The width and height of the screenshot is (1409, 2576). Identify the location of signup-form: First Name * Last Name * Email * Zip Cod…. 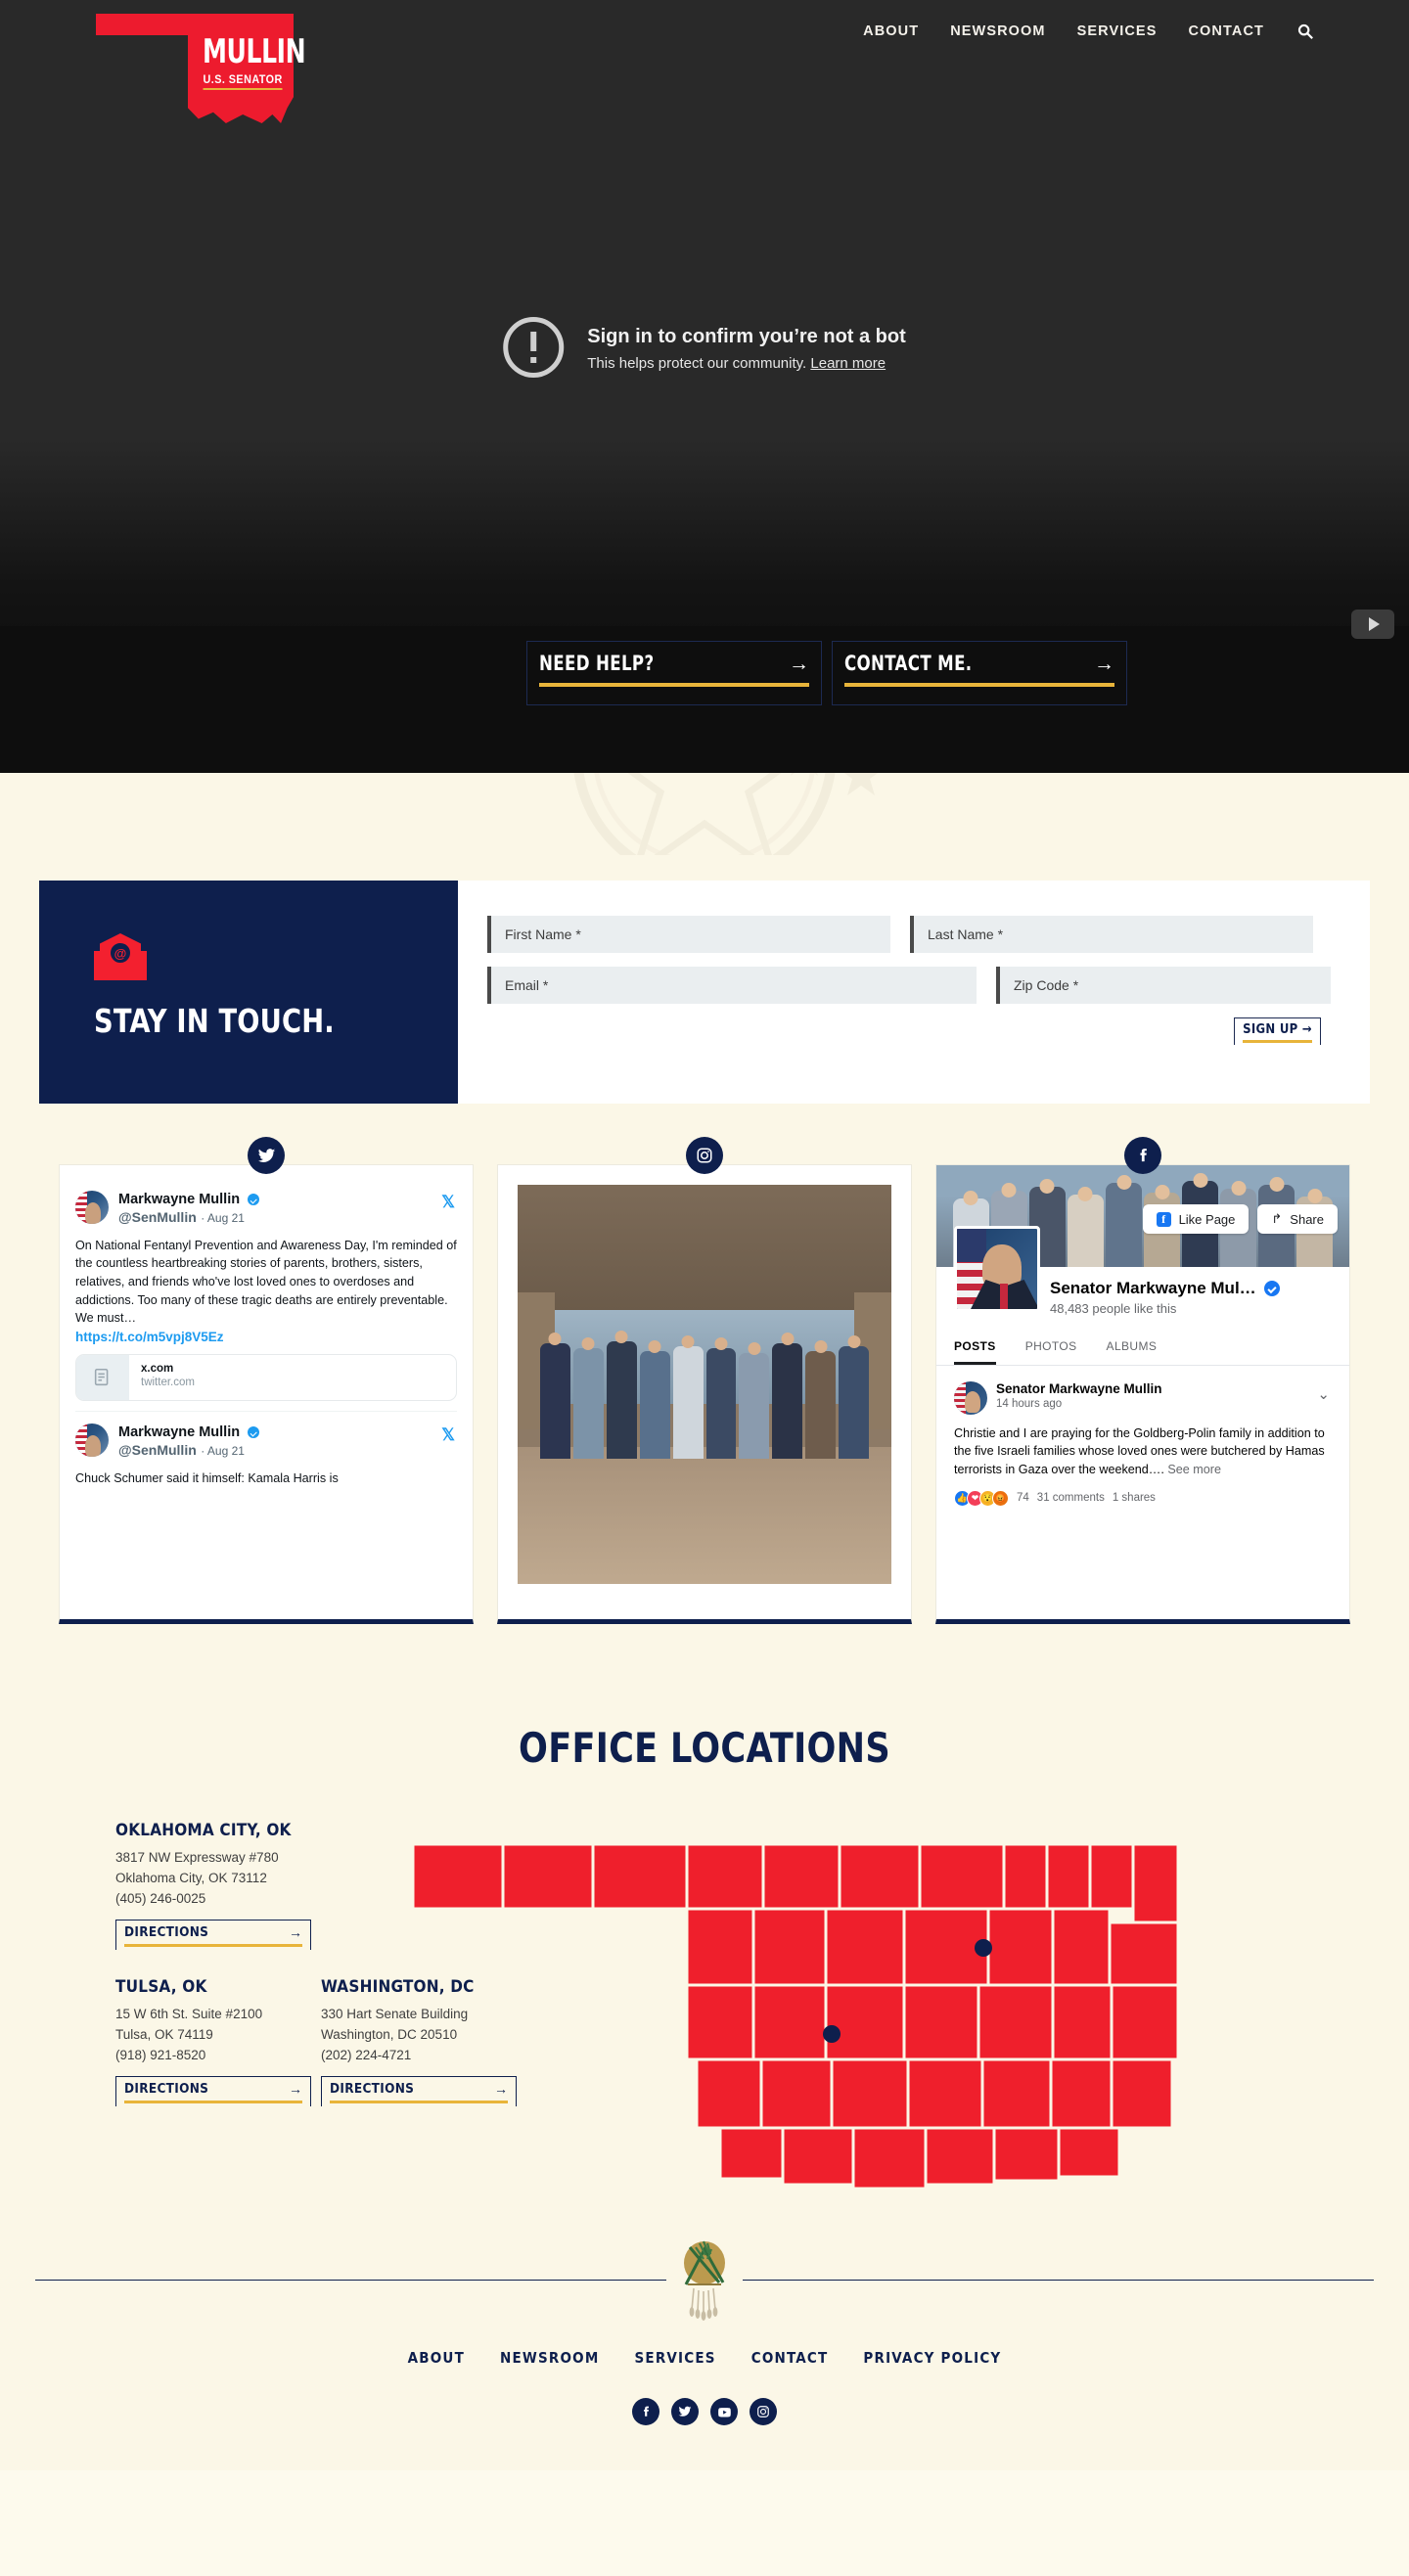
(914, 992).